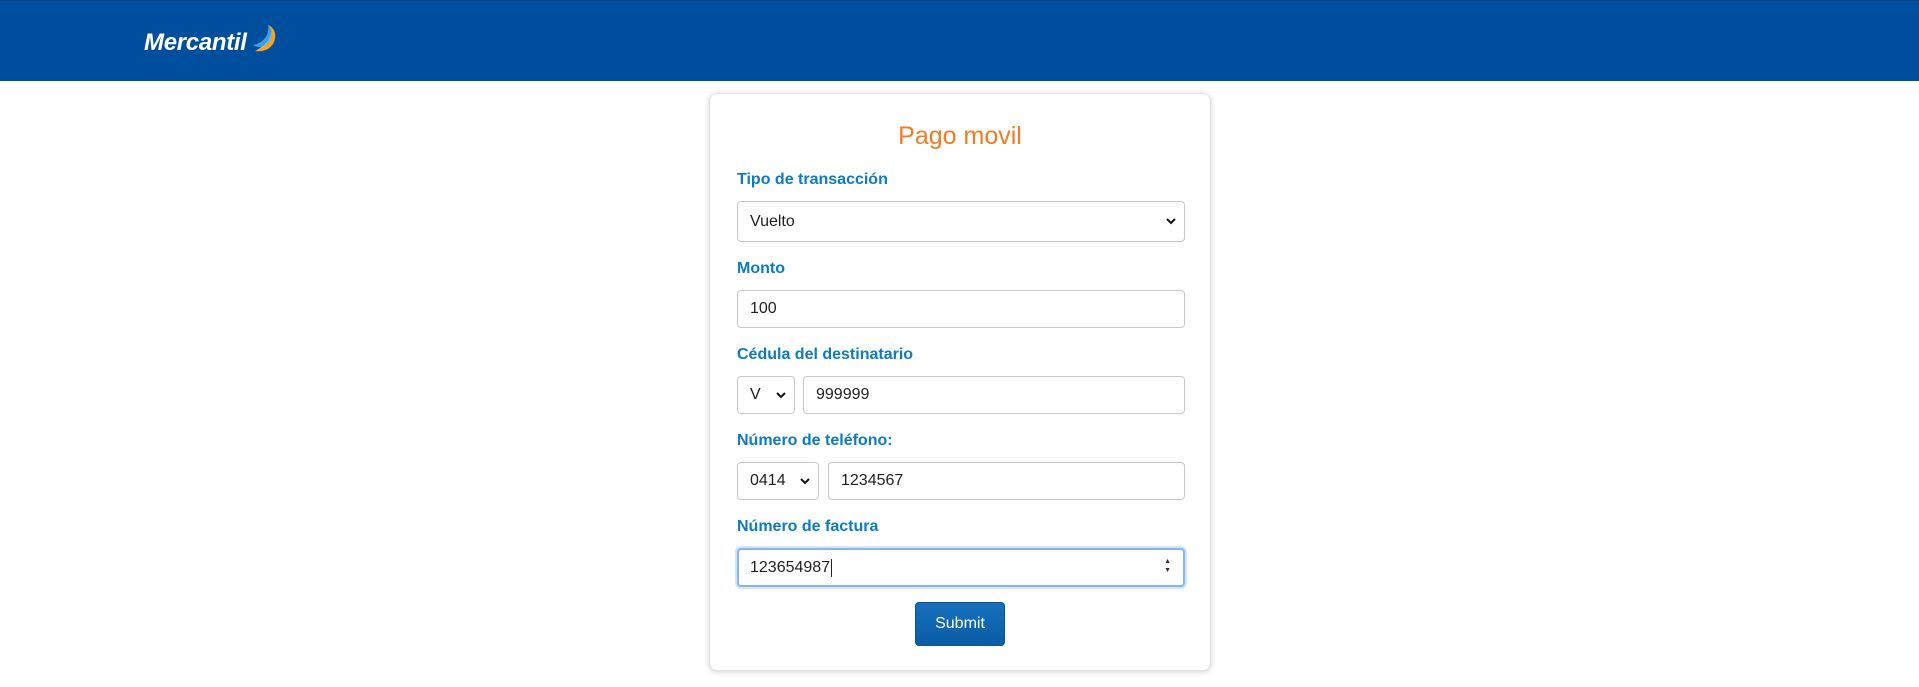  I want to click on amount-value: 100, so click(763, 308).